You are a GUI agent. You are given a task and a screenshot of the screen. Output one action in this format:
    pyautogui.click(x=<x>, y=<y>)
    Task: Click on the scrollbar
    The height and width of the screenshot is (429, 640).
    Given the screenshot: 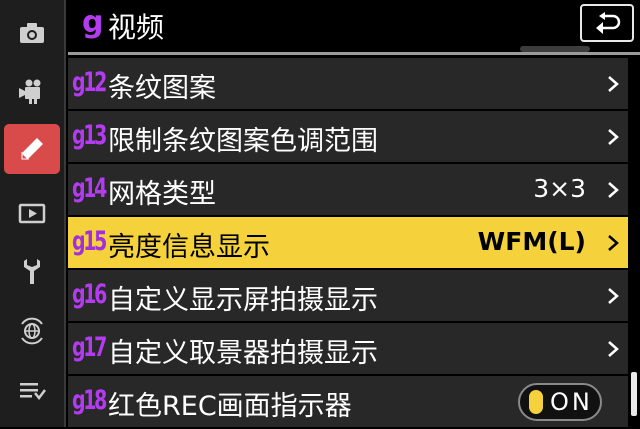 What is the action you would take?
    pyautogui.click(x=634, y=394)
    